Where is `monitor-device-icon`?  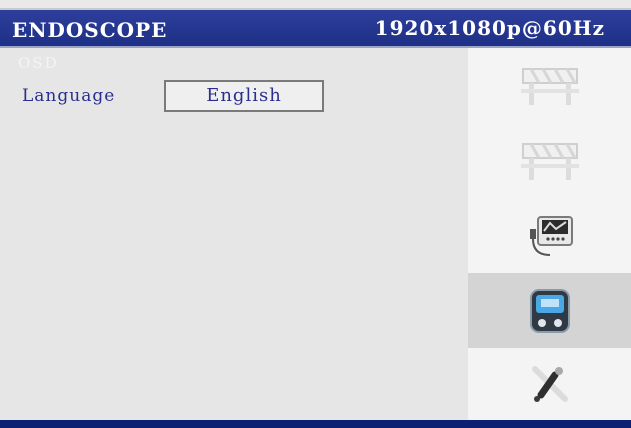 monitor-device-icon is located at coordinates (551, 235).